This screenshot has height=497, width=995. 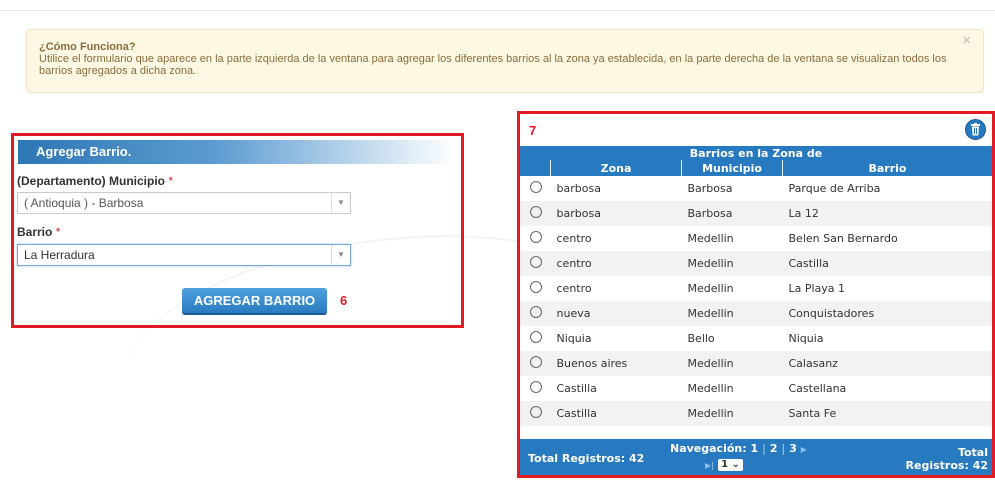 What do you see at coordinates (95, 181) in the screenshot?
I see `municipio-label: (Departamento) Municipio *` at bounding box center [95, 181].